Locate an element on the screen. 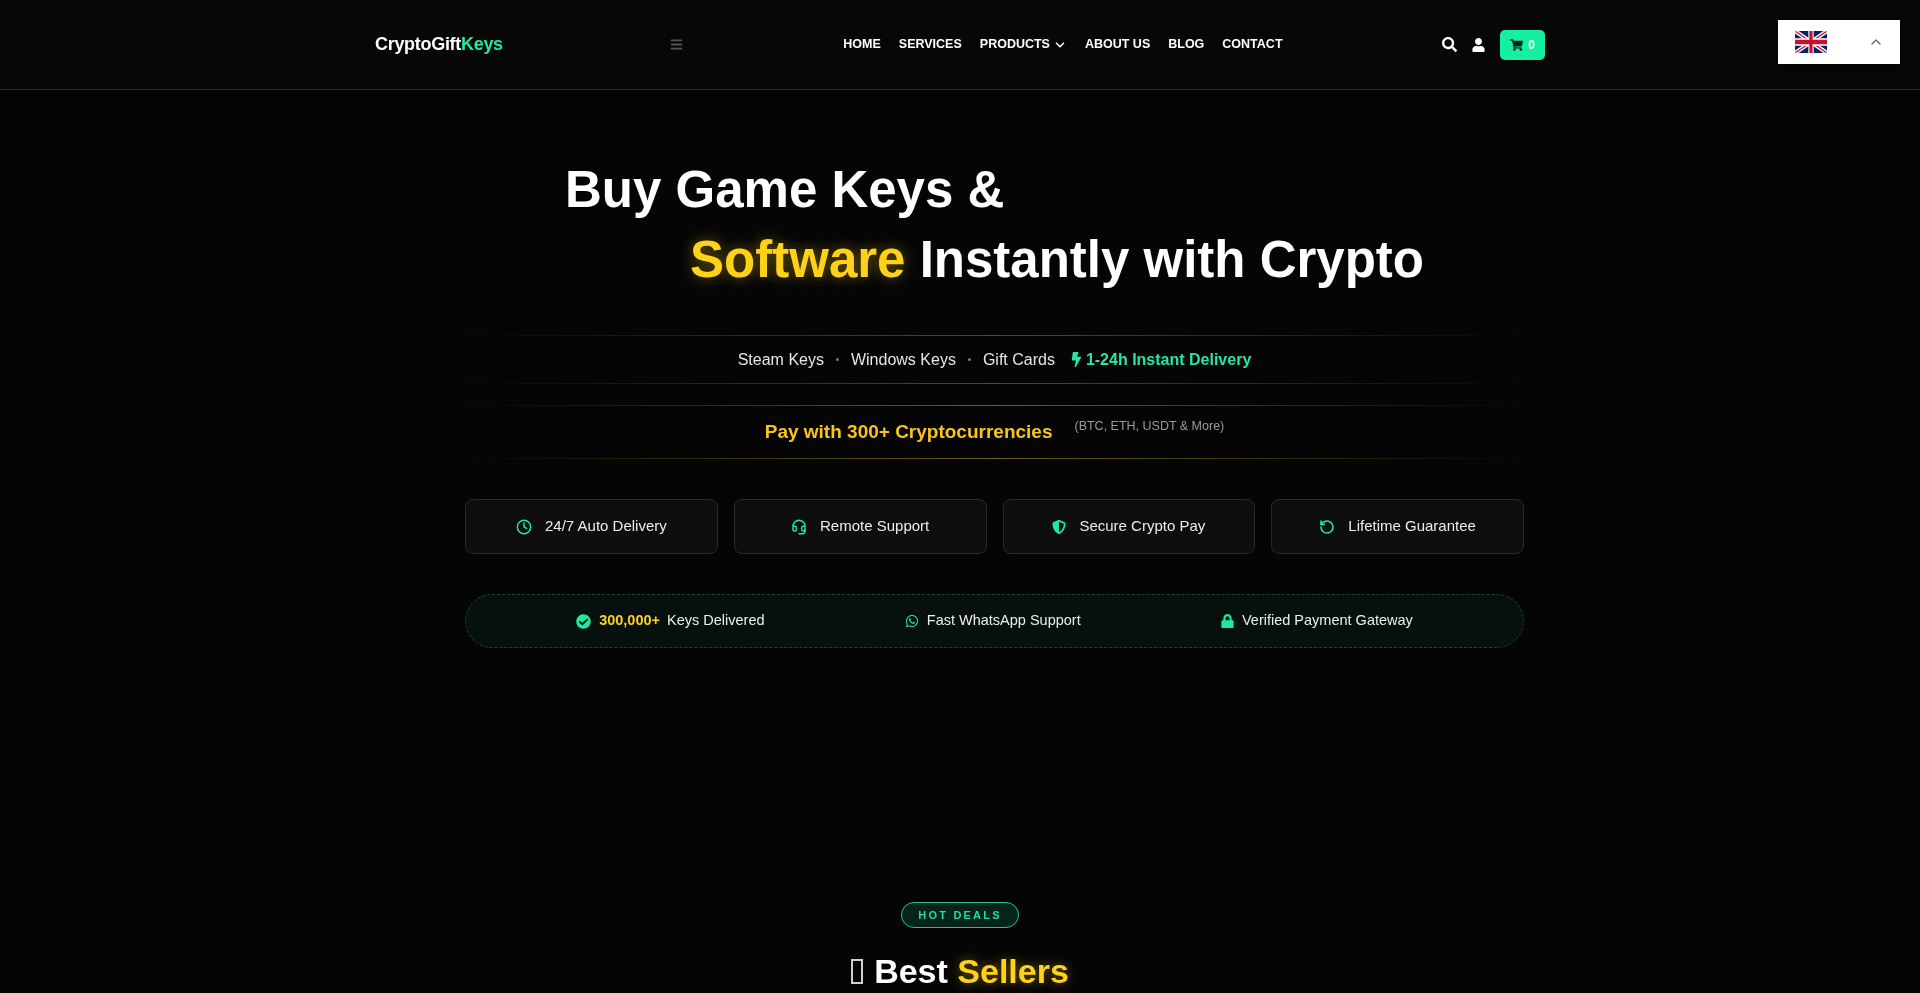 The image size is (1920, 993). uk-flag-icon is located at coordinates (1811, 42).